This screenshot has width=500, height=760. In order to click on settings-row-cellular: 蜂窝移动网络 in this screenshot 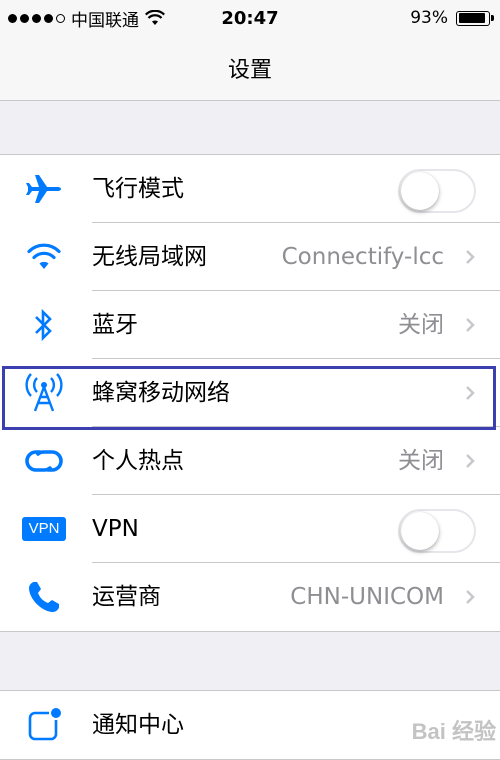, I will do `click(250, 393)`.